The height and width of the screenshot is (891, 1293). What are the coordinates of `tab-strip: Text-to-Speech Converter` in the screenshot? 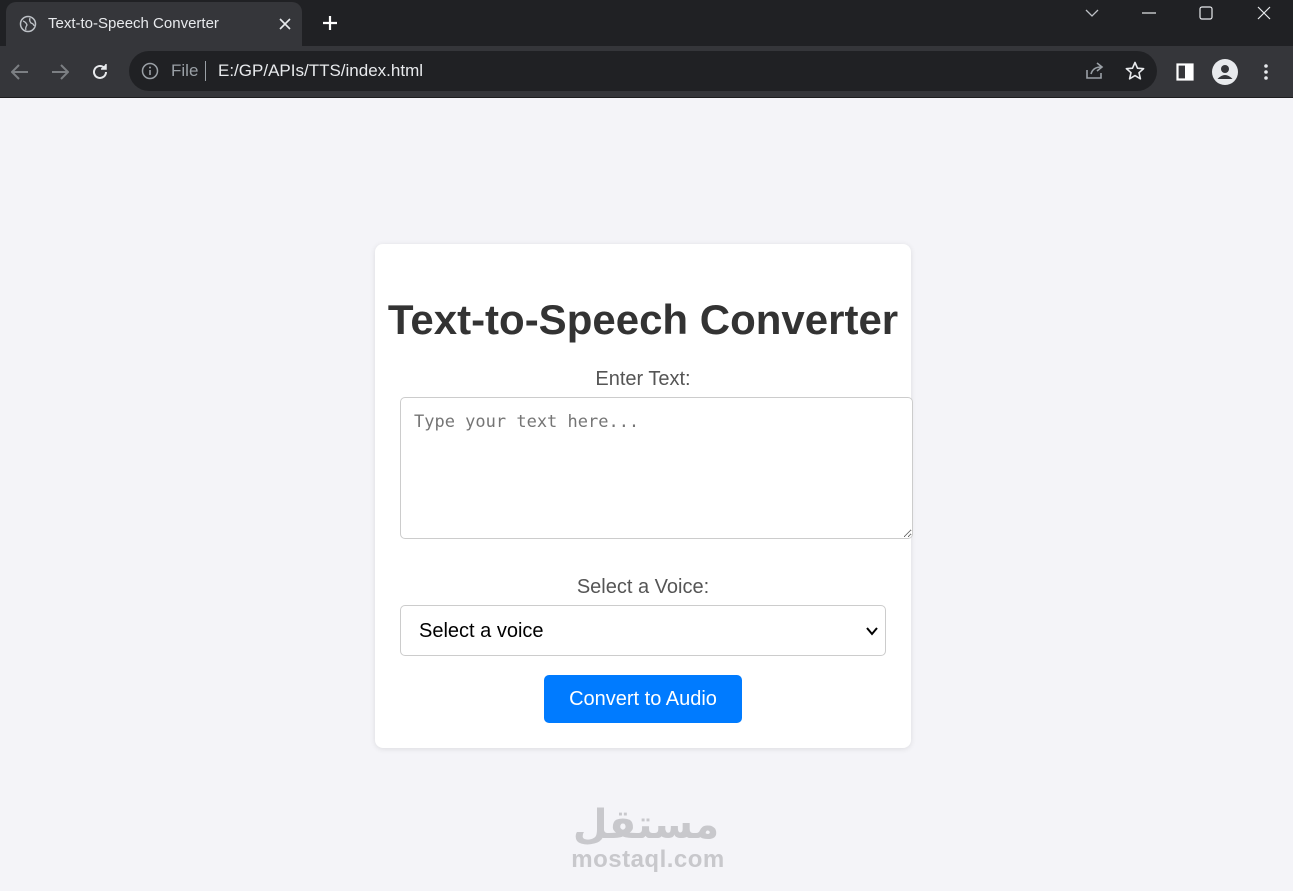 It's located at (646, 23).